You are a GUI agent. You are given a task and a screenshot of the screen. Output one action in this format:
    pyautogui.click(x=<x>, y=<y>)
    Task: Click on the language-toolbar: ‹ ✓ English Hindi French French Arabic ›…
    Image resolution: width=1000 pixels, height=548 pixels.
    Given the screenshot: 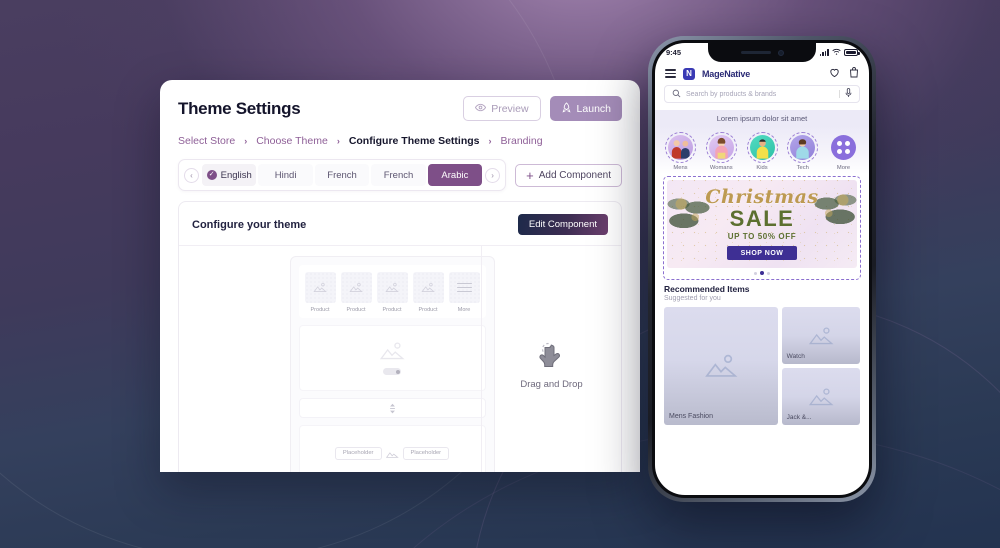 What is the action you would take?
    pyautogui.click(x=400, y=169)
    